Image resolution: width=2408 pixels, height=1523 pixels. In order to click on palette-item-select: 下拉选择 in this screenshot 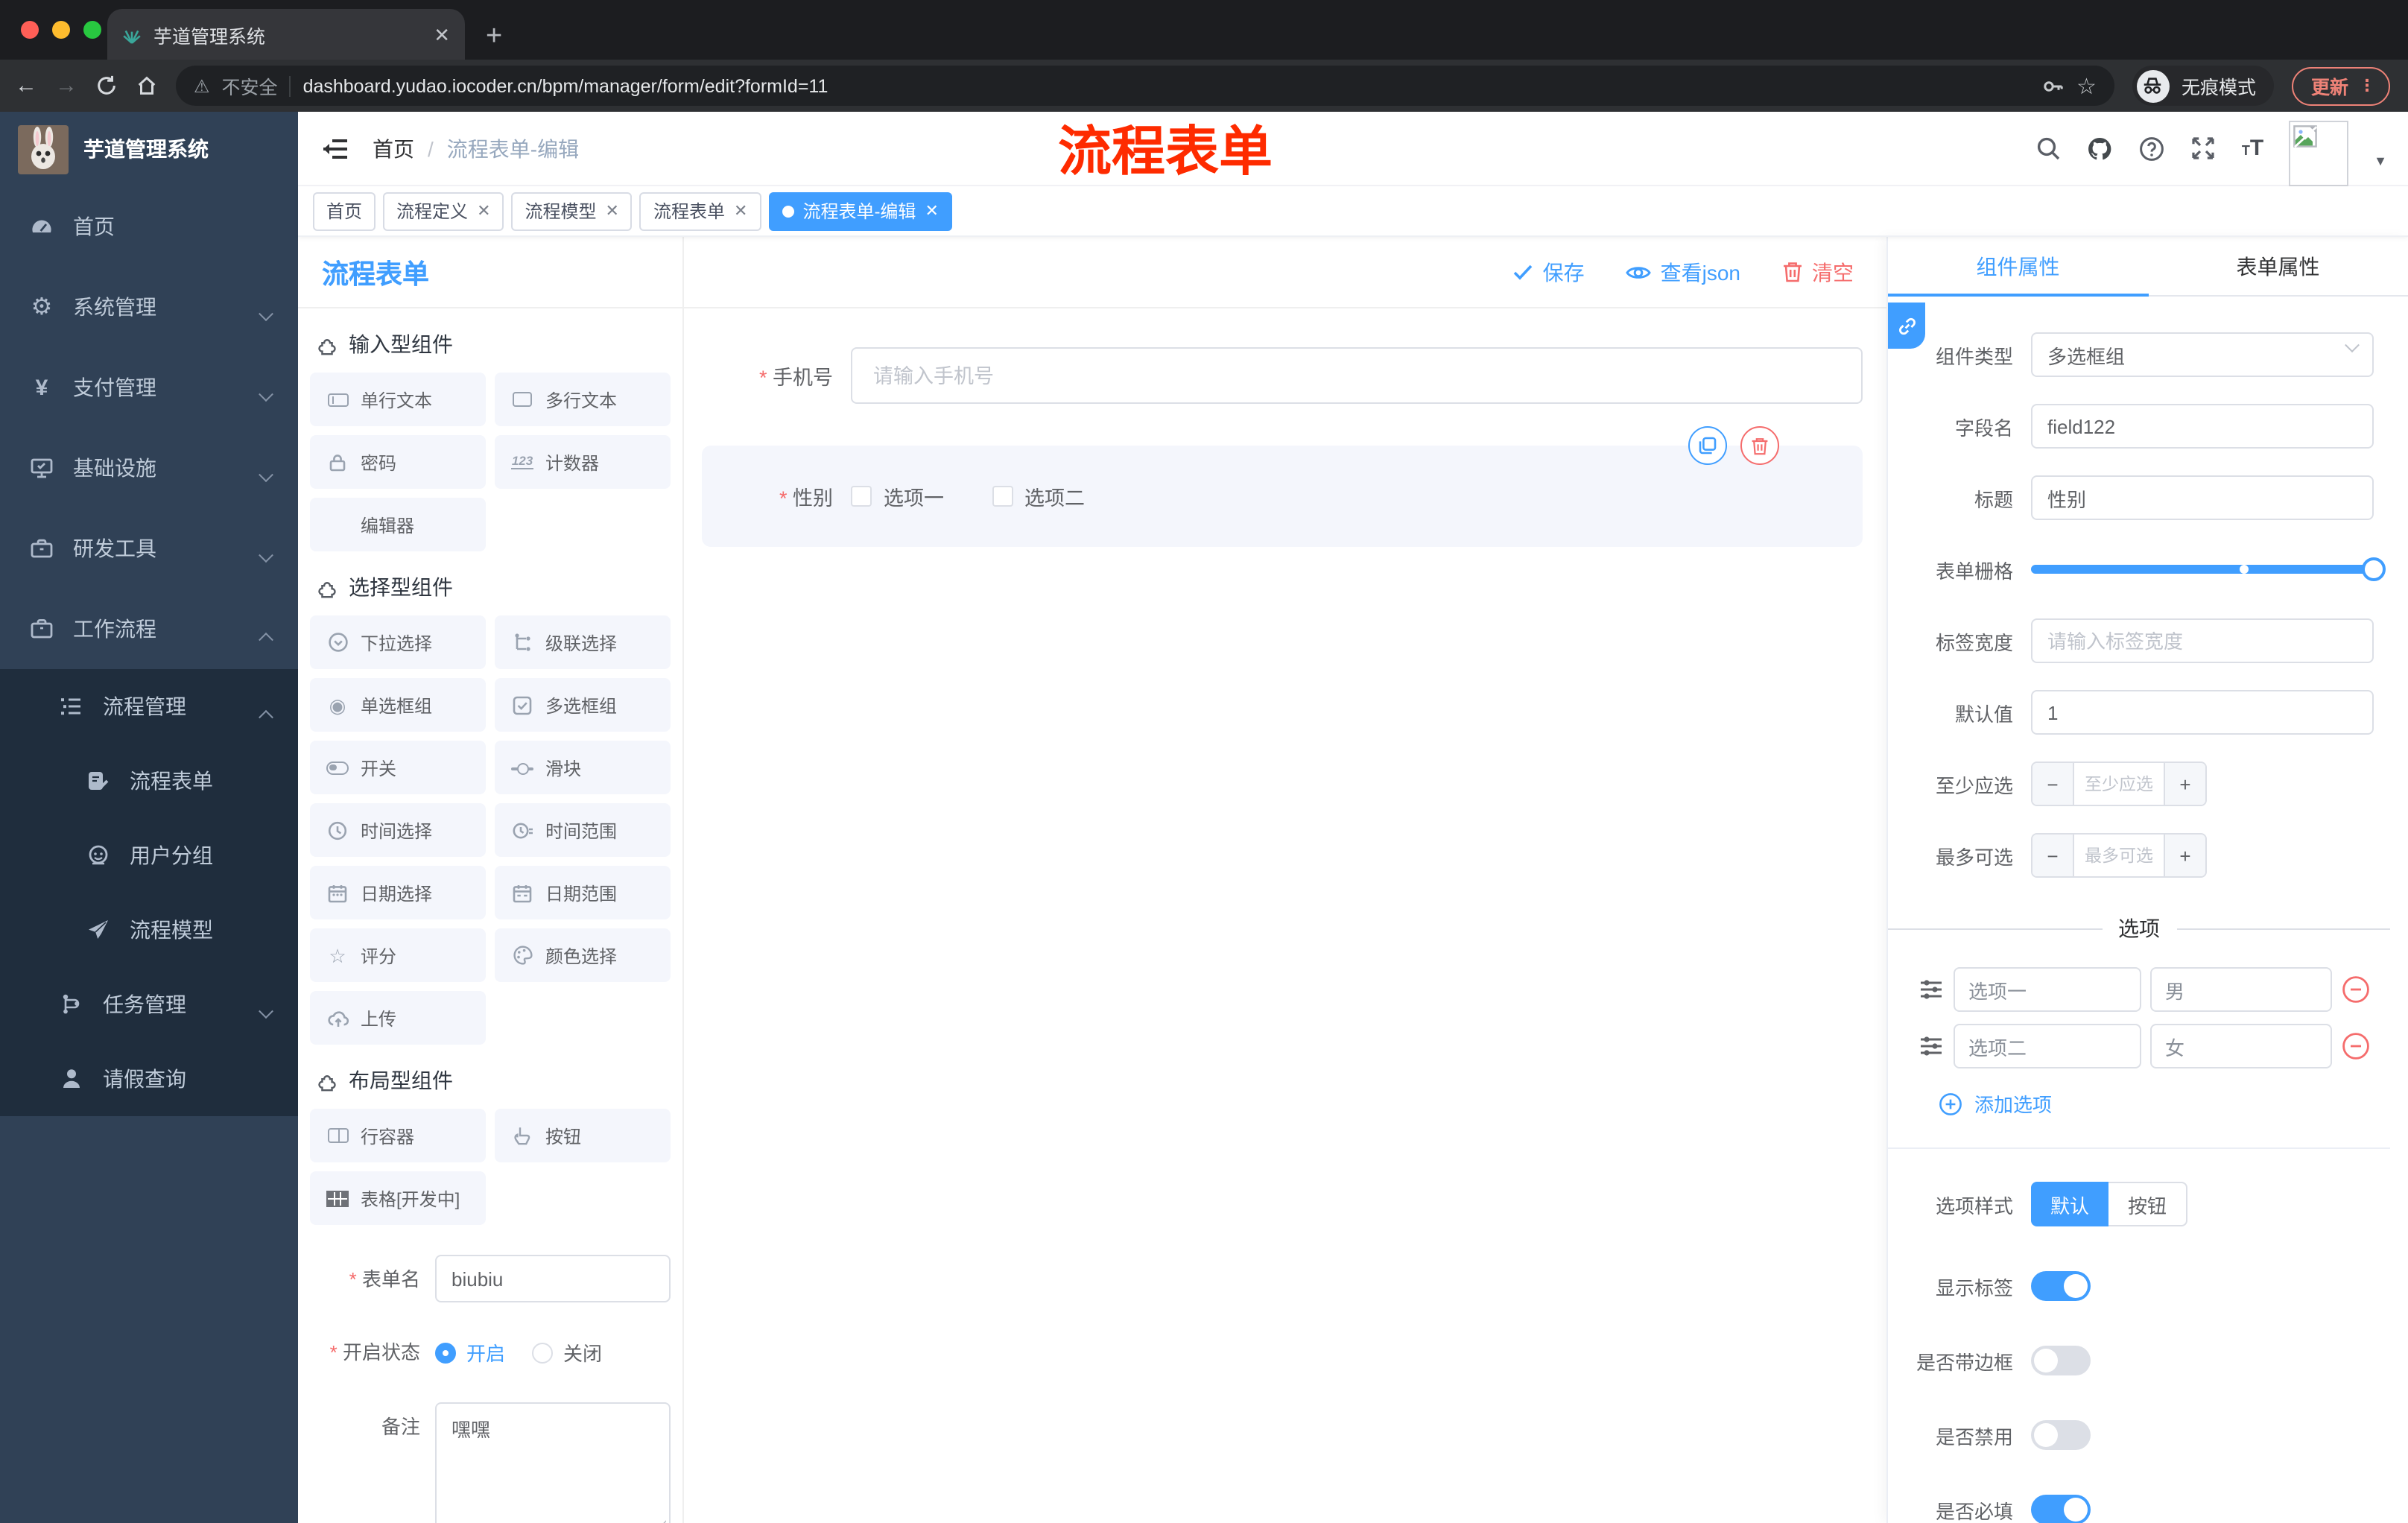, I will do `click(398, 642)`.